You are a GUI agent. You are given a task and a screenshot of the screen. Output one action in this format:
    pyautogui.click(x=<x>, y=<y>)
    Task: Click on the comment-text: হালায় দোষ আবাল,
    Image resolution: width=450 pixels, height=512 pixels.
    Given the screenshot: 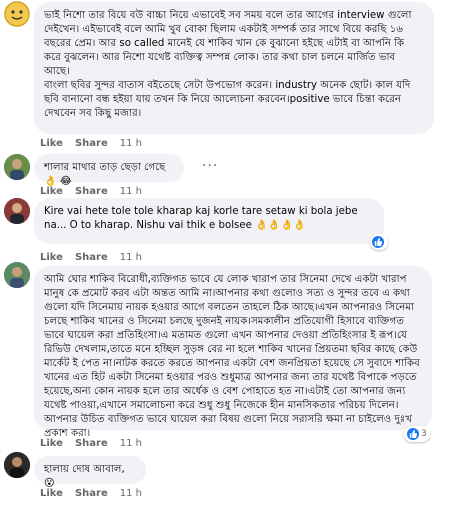 What is the action you would take?
    pyautogui.click(x=84, y=469)
    